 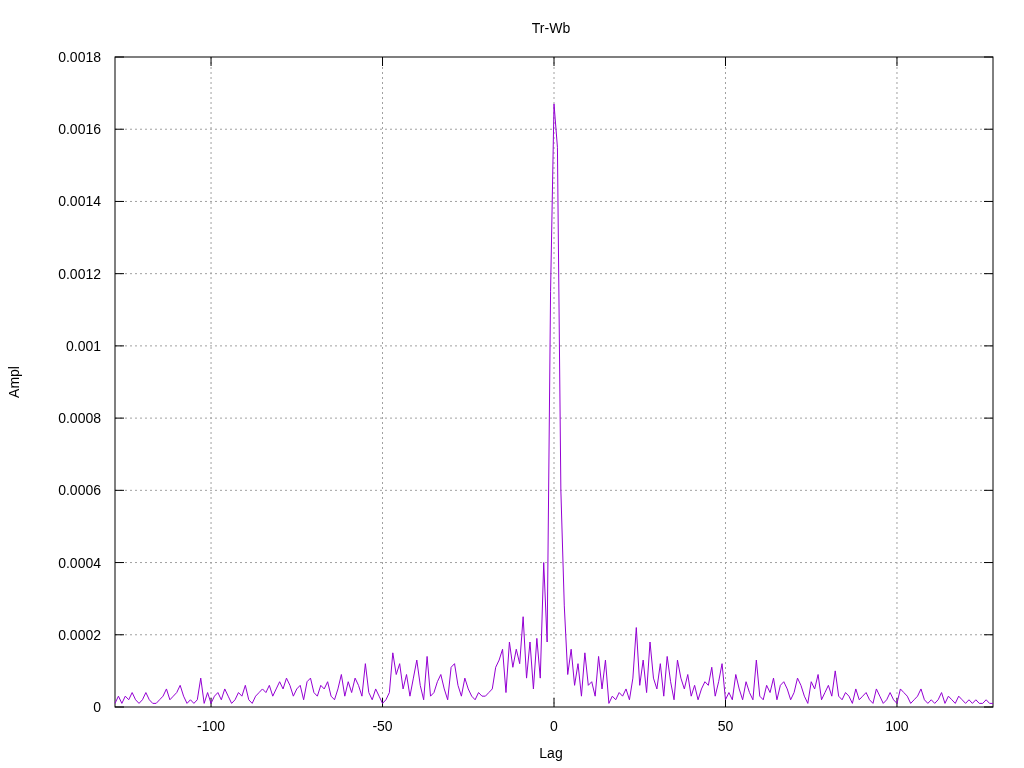 I want to click on y-tick-label: 0.0012, so click(x=79, y=273).